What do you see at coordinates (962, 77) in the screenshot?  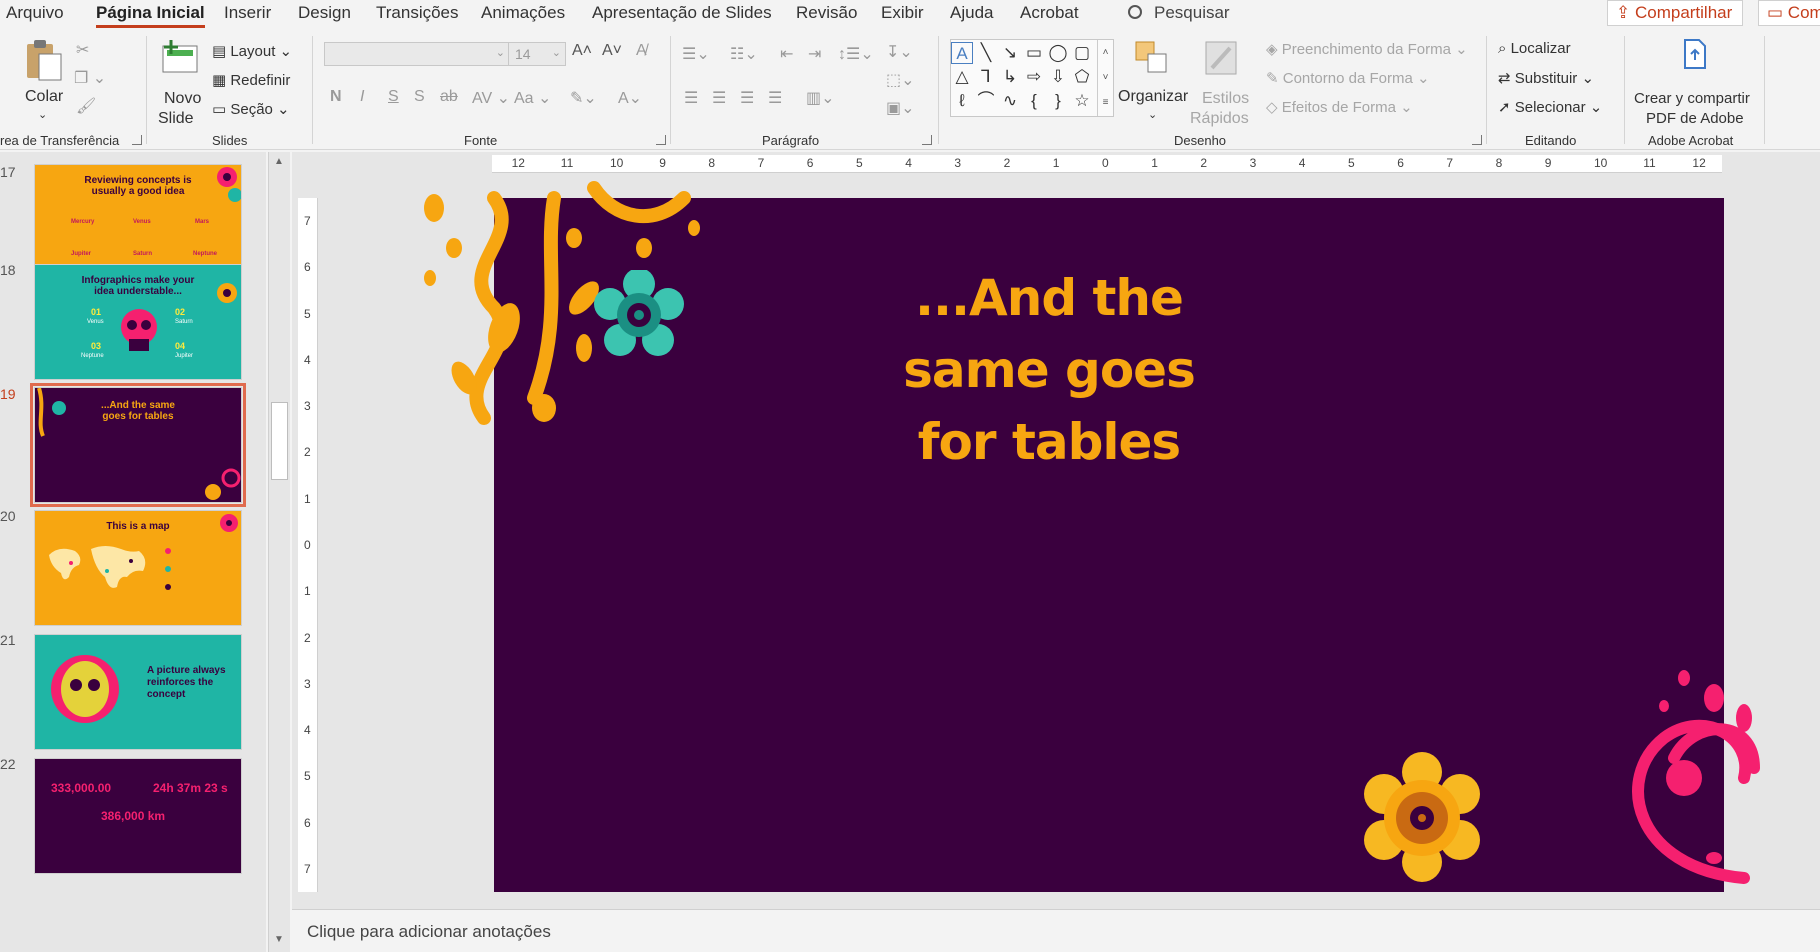 I see `triangle-icon: △` at bounding box center [962, 77].